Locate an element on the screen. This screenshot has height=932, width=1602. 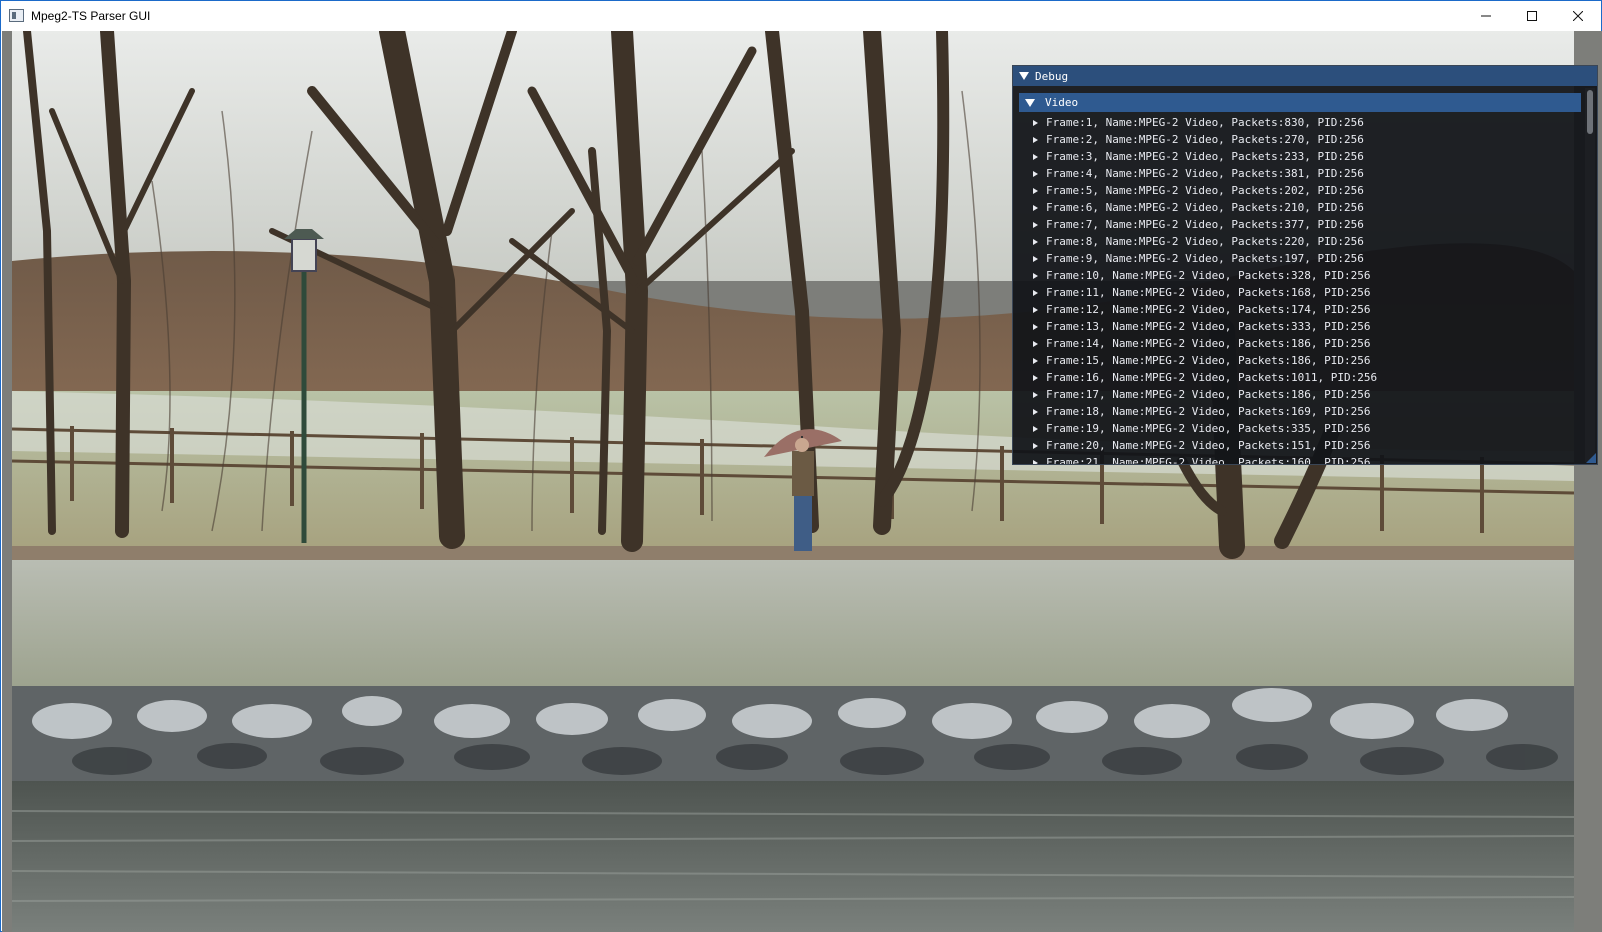
collapse-triangle-icon is located at coordinates (1024, 76).